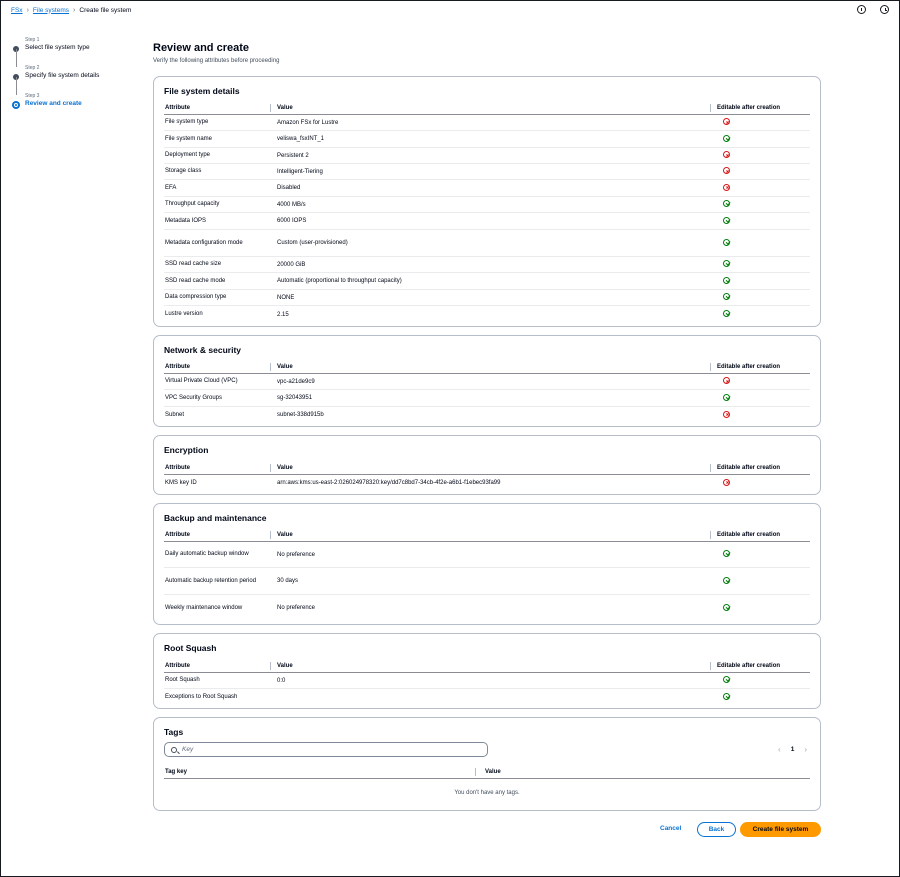  I want to click on column-header-tag-value: Value, so click(493, 771).